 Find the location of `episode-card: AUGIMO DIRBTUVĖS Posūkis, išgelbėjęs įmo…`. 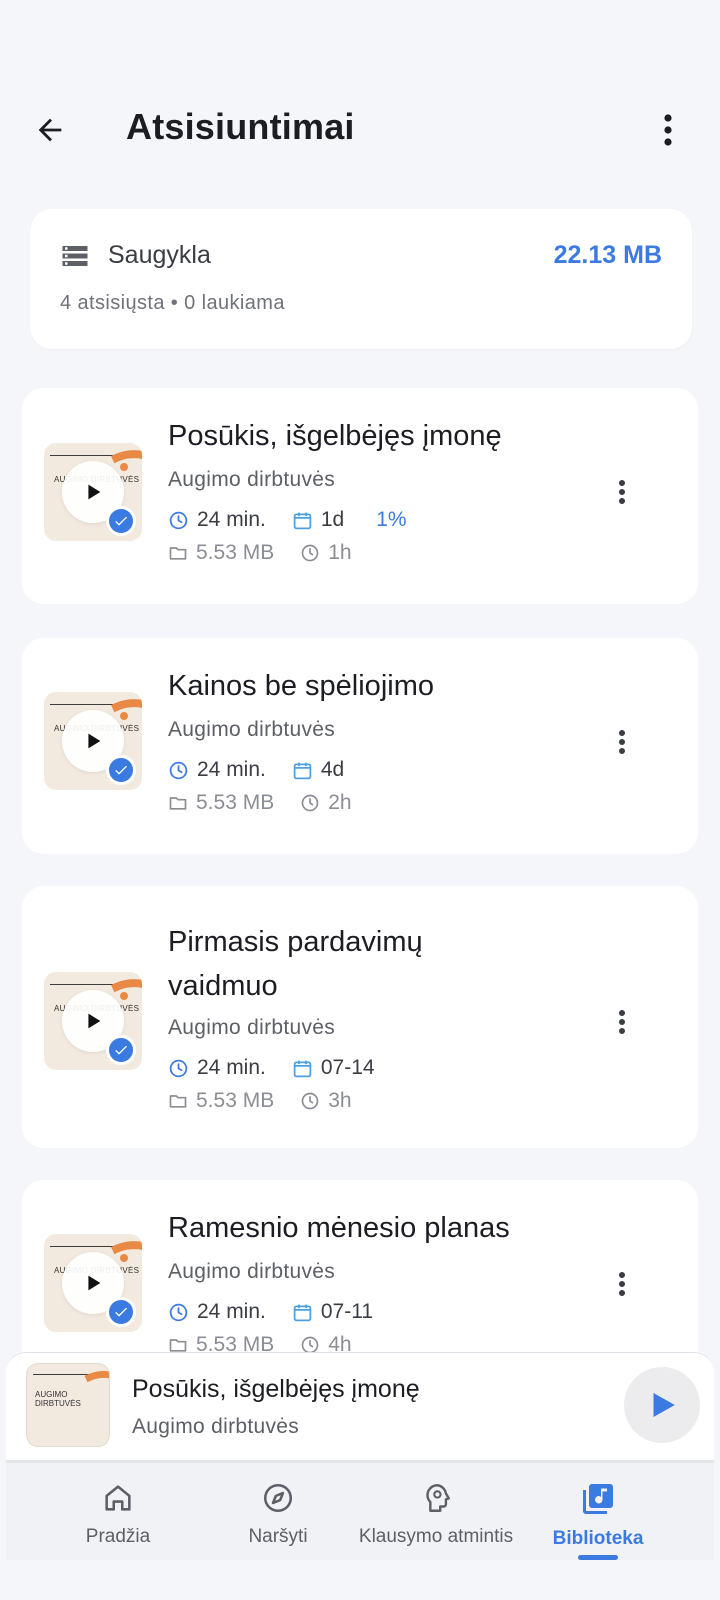

episode-card: AUGIMO DIRBTUVĖS Posūkis, išgelbėjęs įmo… is located at coordinates (360, 496).